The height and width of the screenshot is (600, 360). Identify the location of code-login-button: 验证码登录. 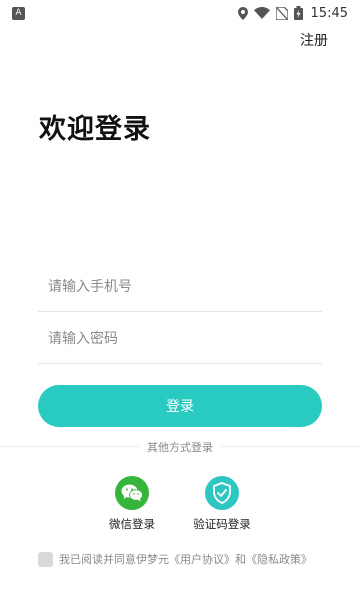
(222, 504).